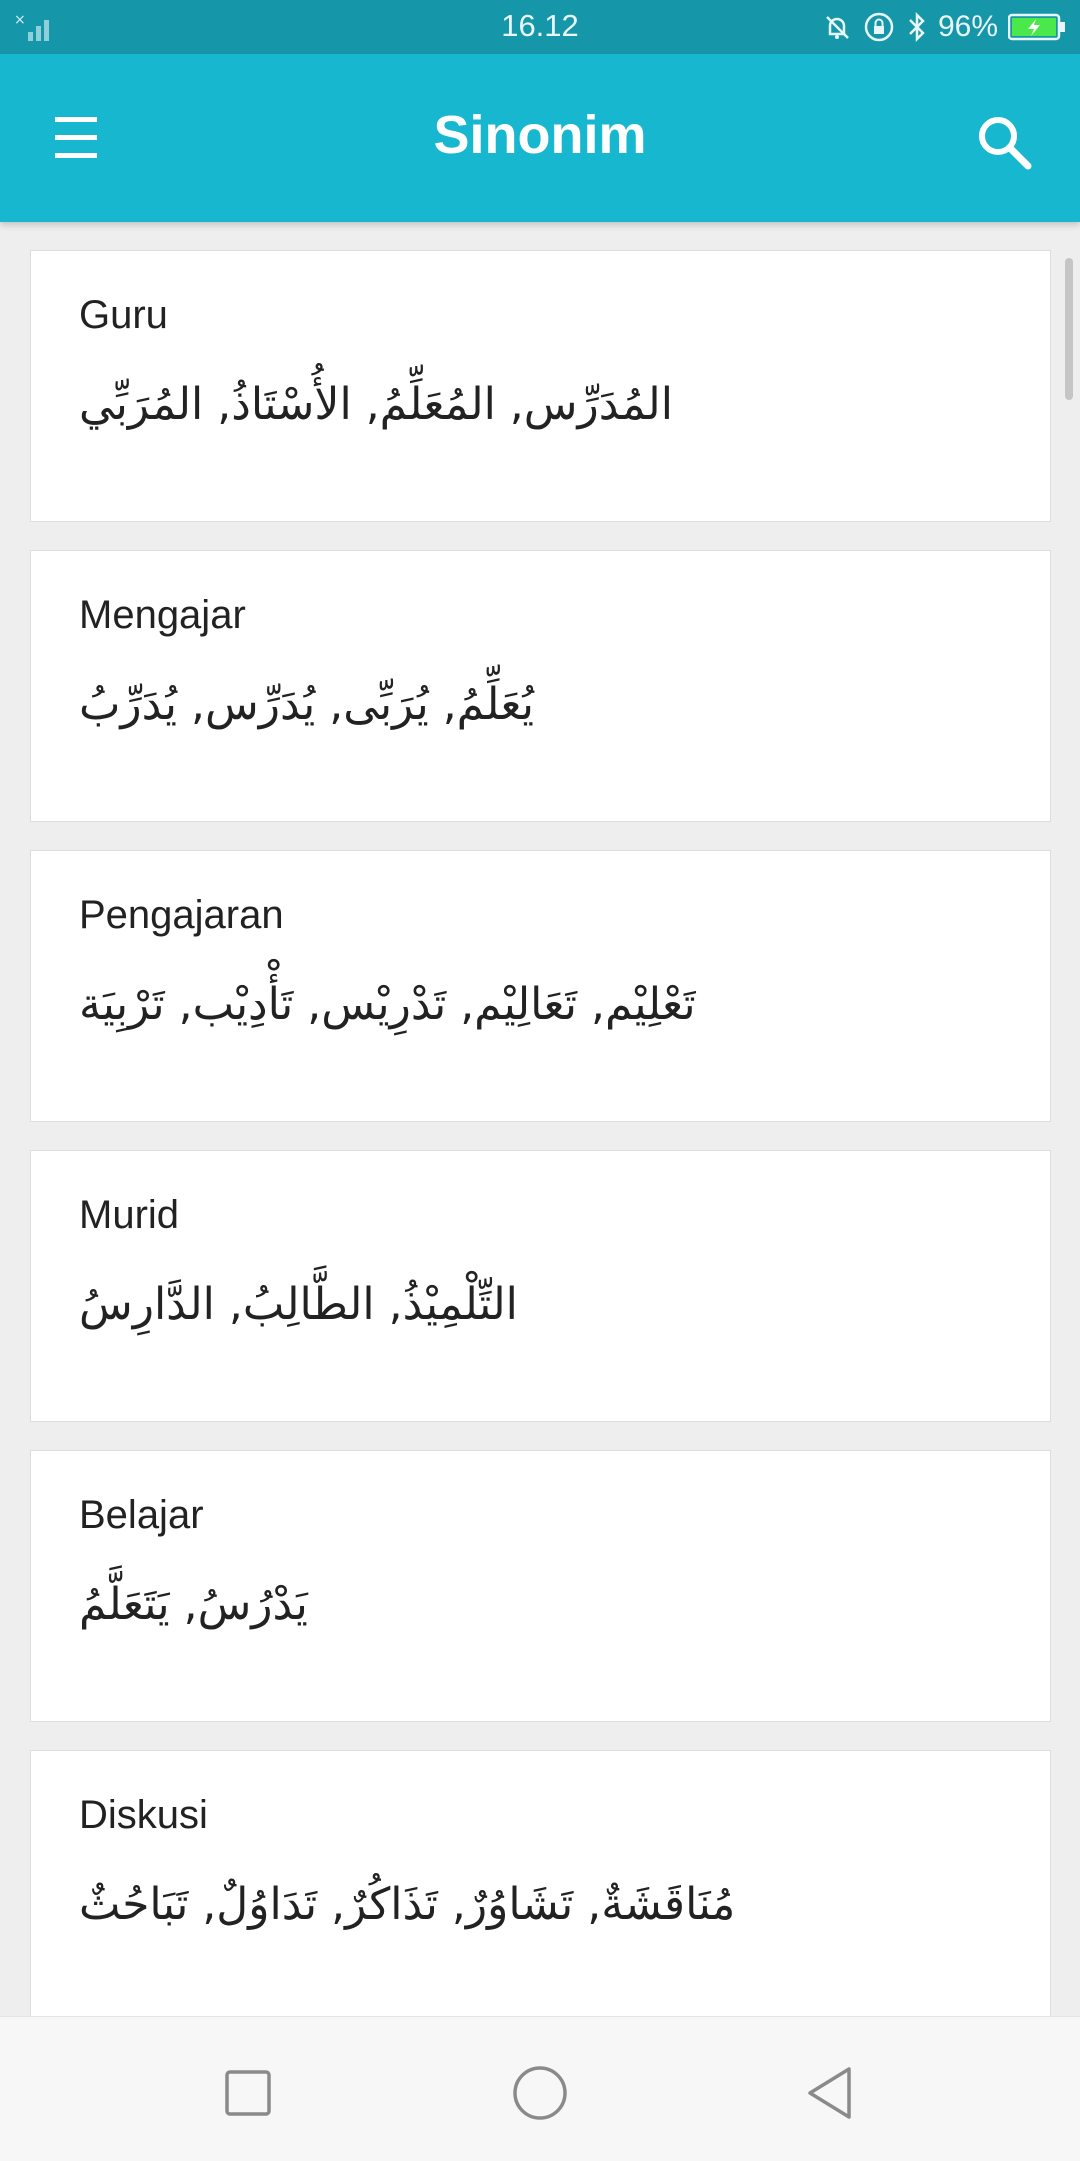 The image size is (1080, 2161). Describe the element at coordinates (193, 1604) in the screenshot. I see `card-synonyms: يَدْرُسُ, يَتَعَلَّمُ` at that location.